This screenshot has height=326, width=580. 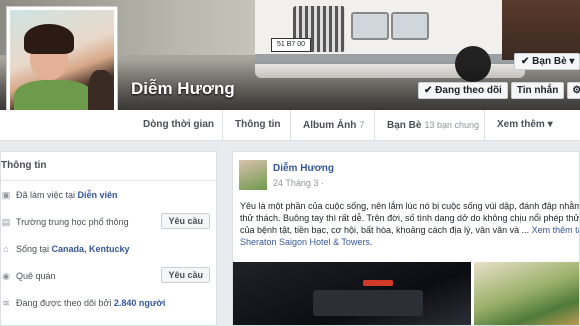 I want to click on info-prefix: Đang được theo dõi bởi, so click(x=65, y=303).